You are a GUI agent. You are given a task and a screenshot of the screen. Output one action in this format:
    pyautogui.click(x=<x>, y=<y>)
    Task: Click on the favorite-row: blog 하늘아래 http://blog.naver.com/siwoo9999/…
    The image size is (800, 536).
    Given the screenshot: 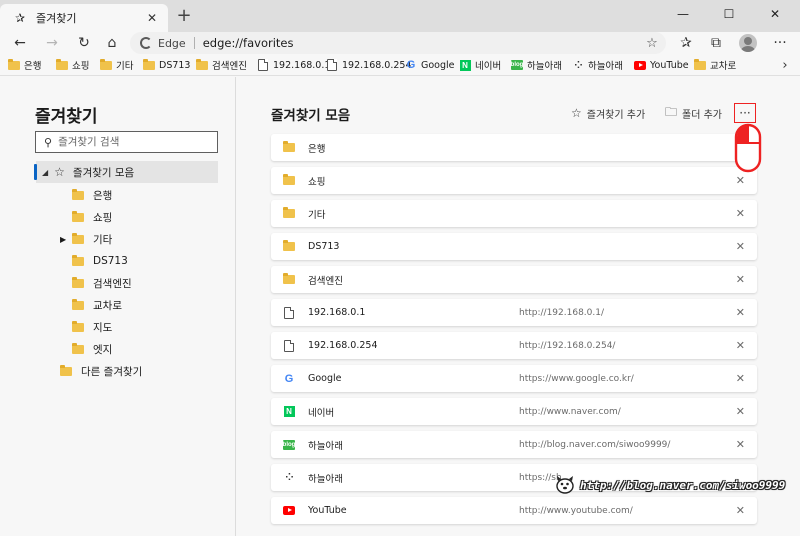 What is the action you would take?
    pyautogui.click(x=514, y=444)
    